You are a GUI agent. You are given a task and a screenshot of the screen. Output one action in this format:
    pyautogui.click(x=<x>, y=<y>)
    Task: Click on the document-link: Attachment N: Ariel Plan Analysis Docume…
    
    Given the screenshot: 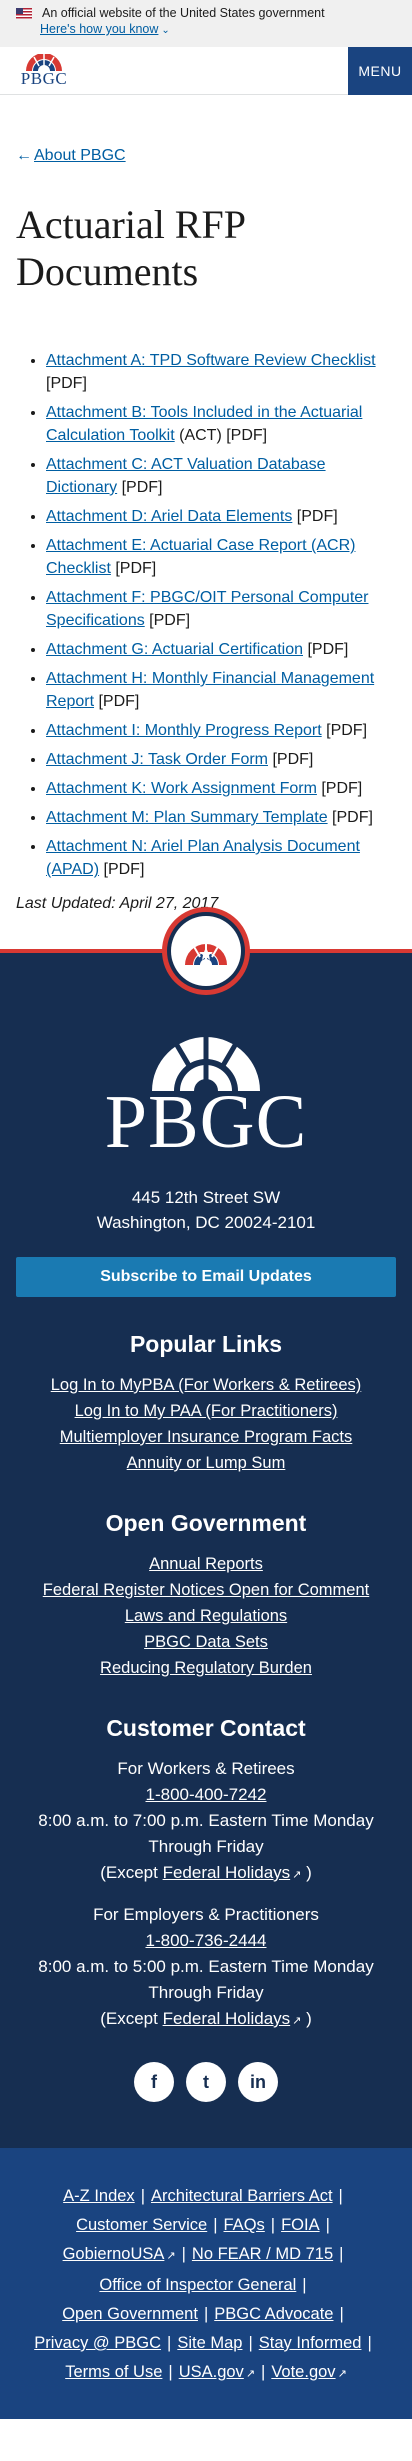 What is the action you would take?
    pyautogui.click(x=203, y=858)
    